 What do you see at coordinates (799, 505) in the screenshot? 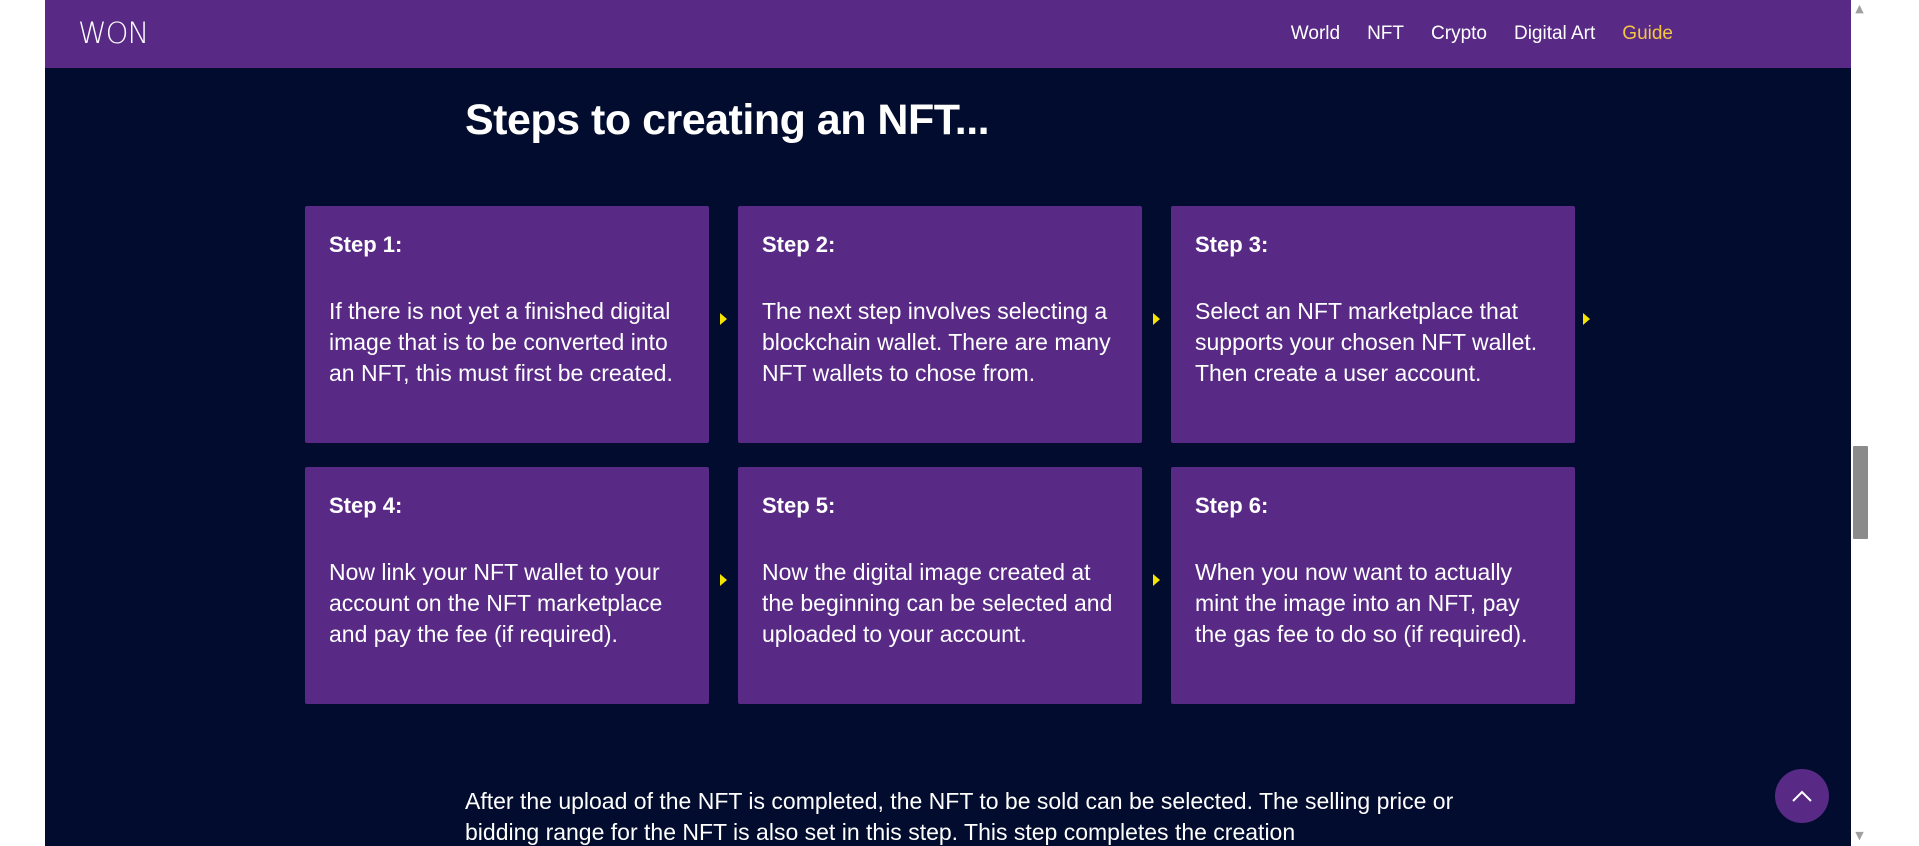
I see `step-title: Step 5:` at bounding box center [799, 505].